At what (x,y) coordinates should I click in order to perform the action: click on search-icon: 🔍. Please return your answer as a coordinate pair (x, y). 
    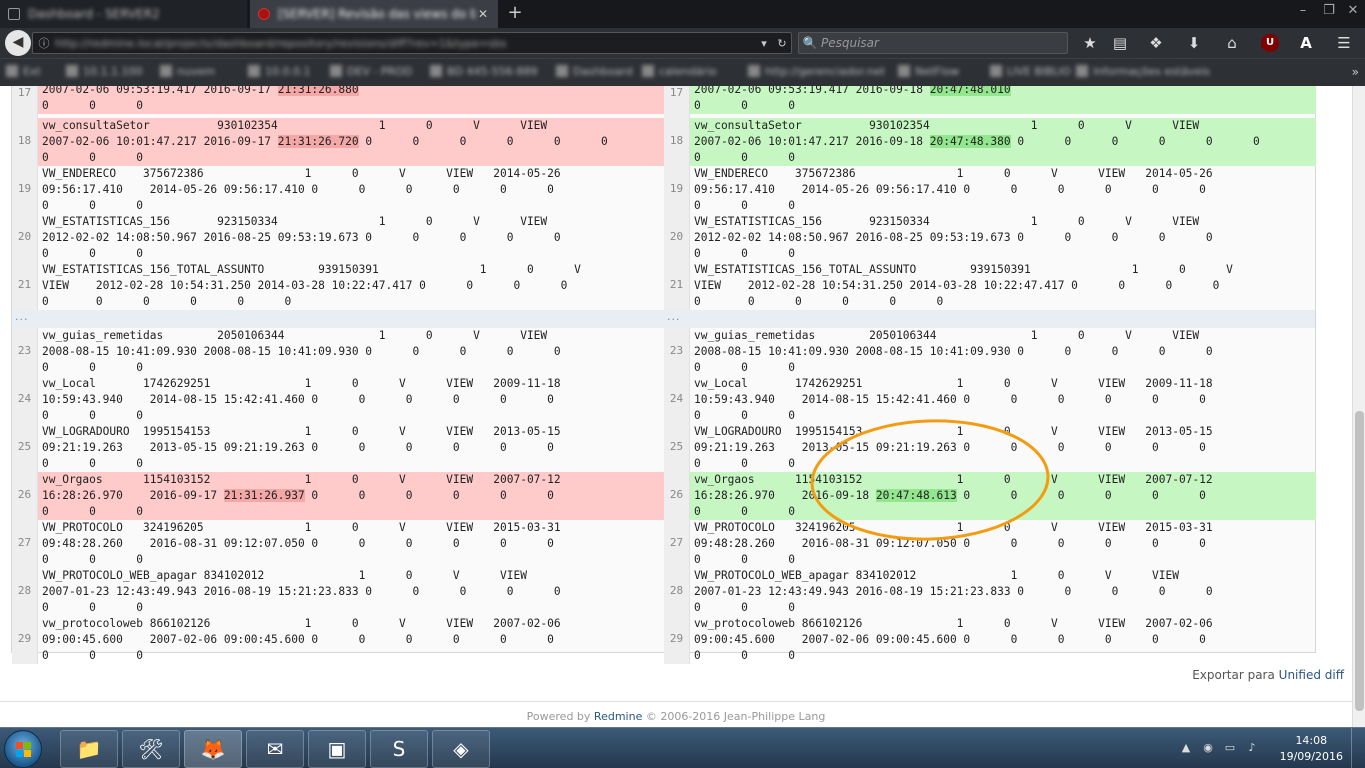
    Looking at the image, I should click on (810, 43).